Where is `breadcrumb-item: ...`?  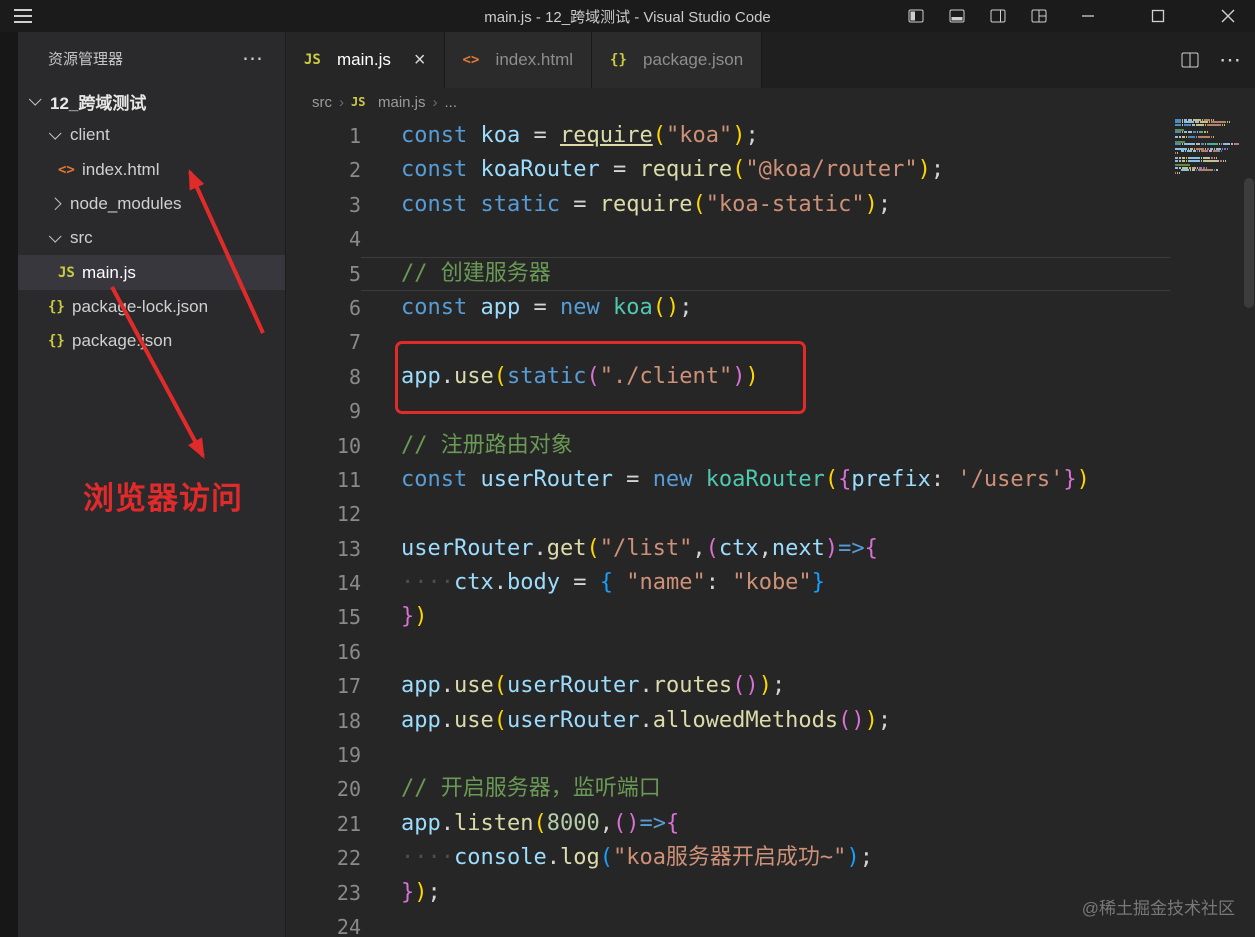
breadcrumb-item: ... is located at coordinates (451, 102).